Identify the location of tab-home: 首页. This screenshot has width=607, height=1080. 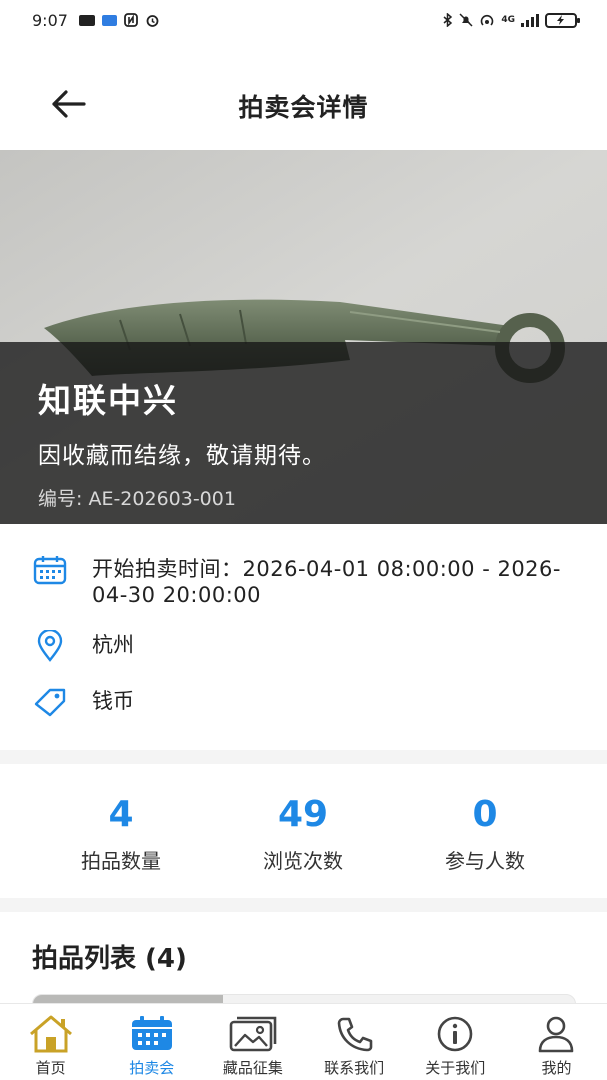
(50, 1042).